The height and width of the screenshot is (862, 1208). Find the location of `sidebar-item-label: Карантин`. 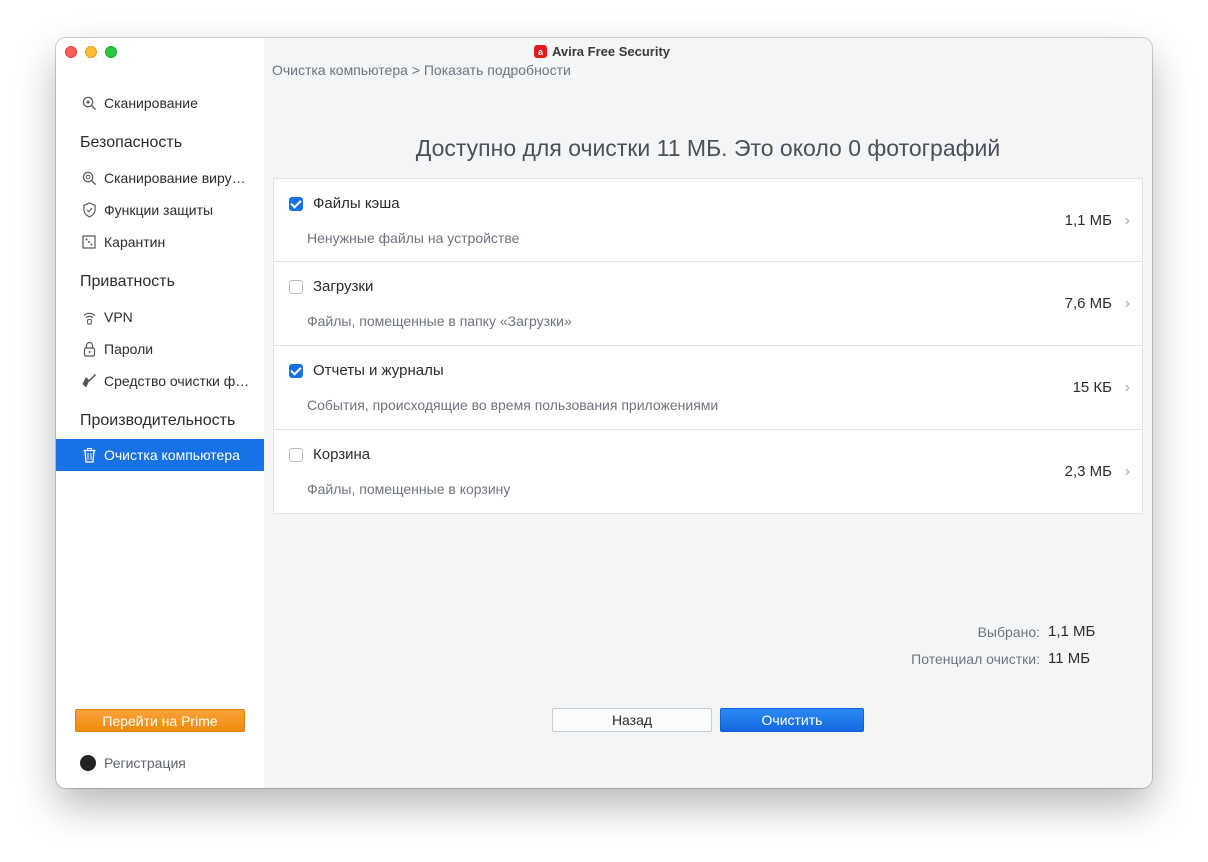

sidebar-item-label: Карантин is located at coordinates (135, 242).